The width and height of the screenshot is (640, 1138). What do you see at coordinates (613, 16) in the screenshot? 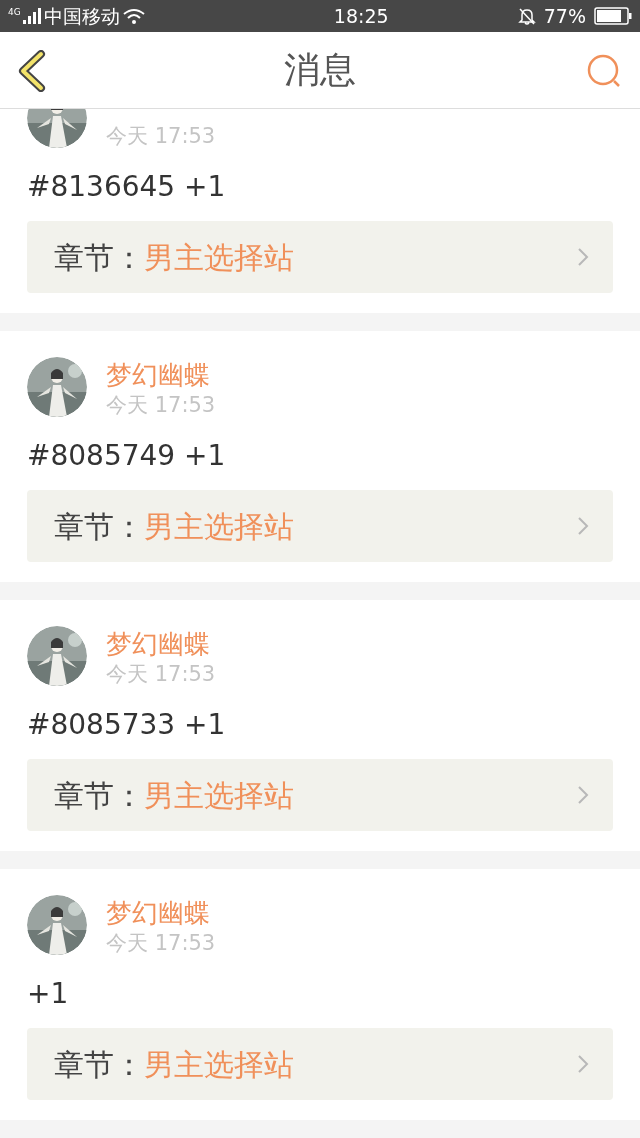
I see `battery-icon` at bounding box center [613, 16].